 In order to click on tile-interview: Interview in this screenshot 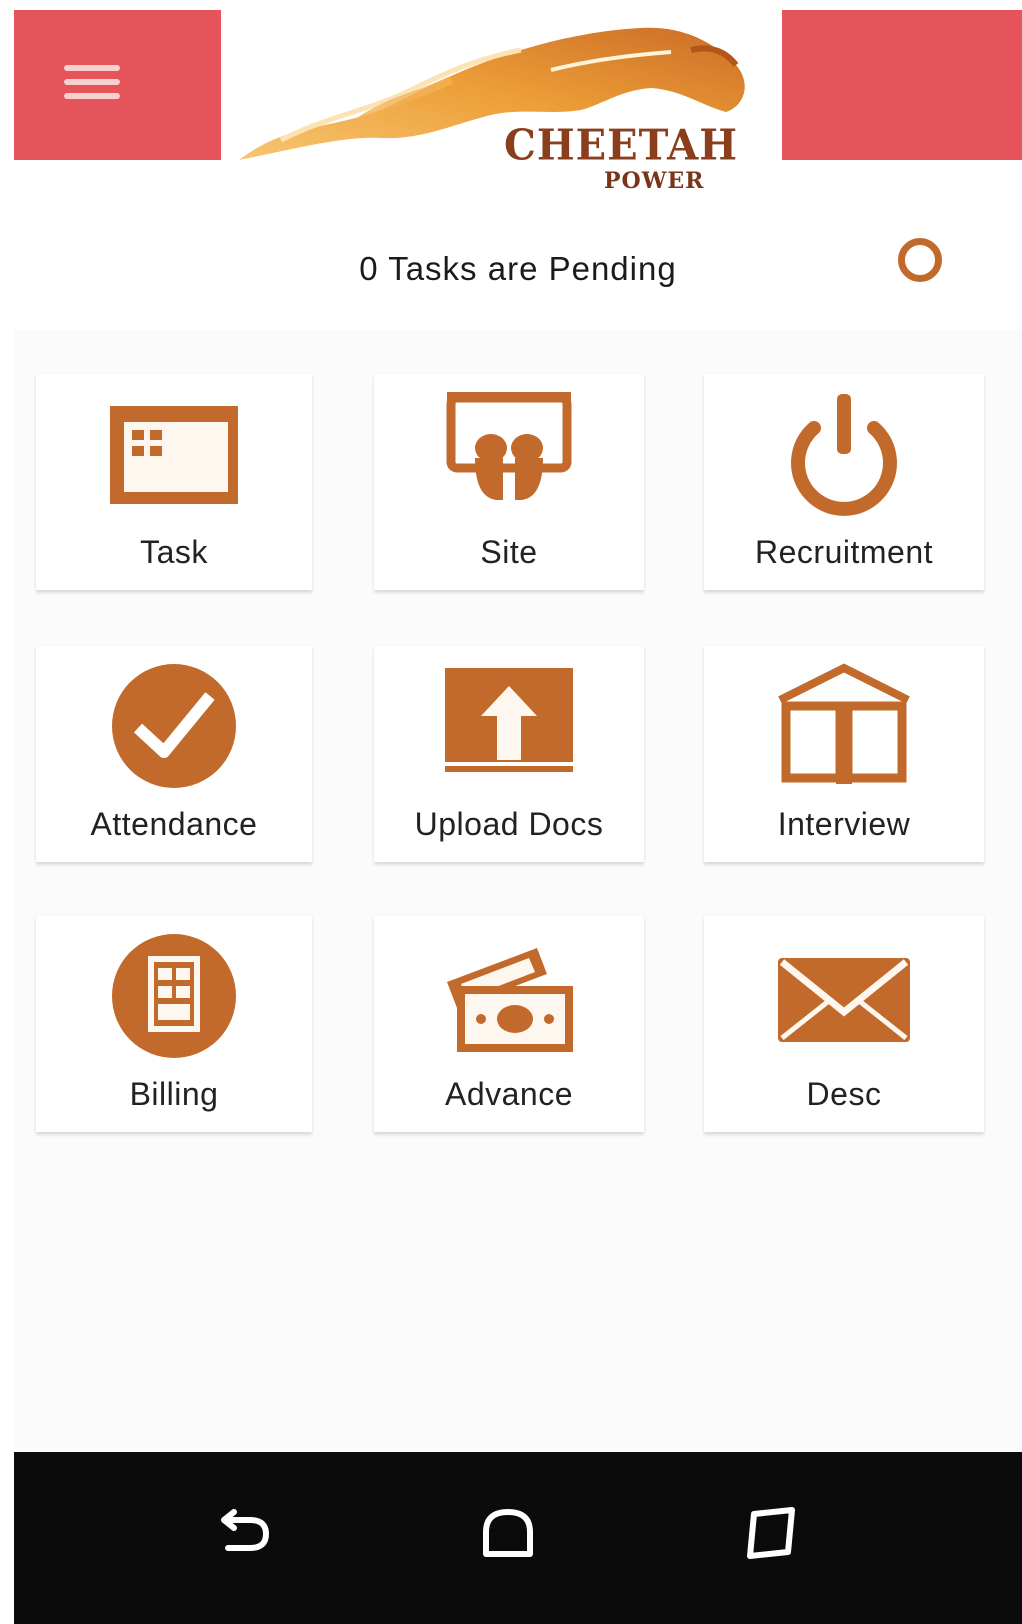, I will do `click(844, 754)`.